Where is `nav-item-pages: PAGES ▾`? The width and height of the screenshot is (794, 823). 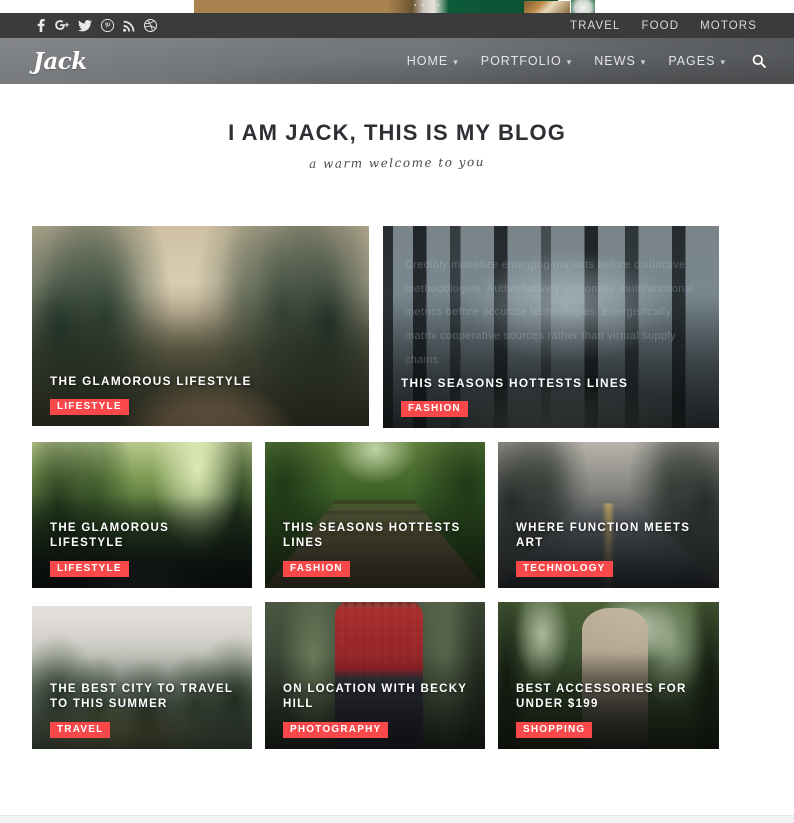 nav-item-pages: PAGES ▾ is located at coordinates (697, 61).